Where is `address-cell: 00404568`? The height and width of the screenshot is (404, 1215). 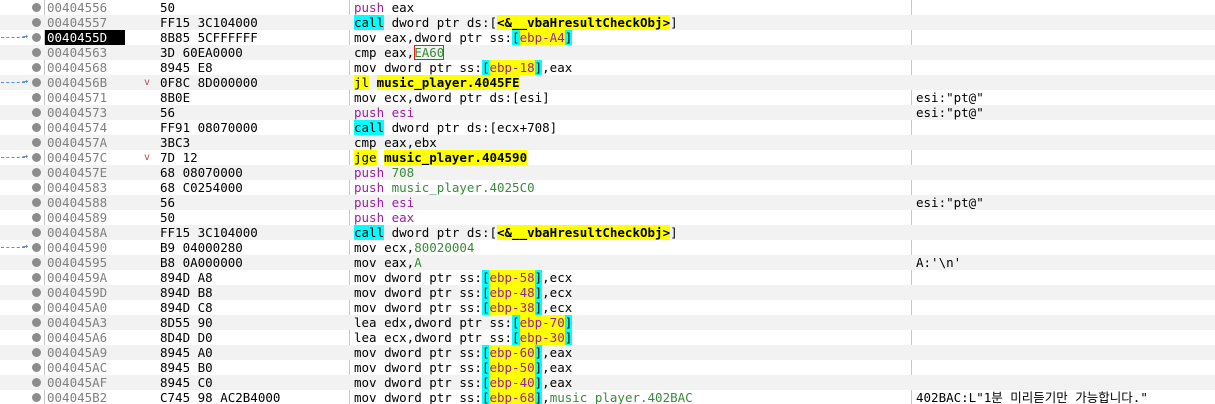
address-cell: 00404568 is located at coordinates (77, 67).